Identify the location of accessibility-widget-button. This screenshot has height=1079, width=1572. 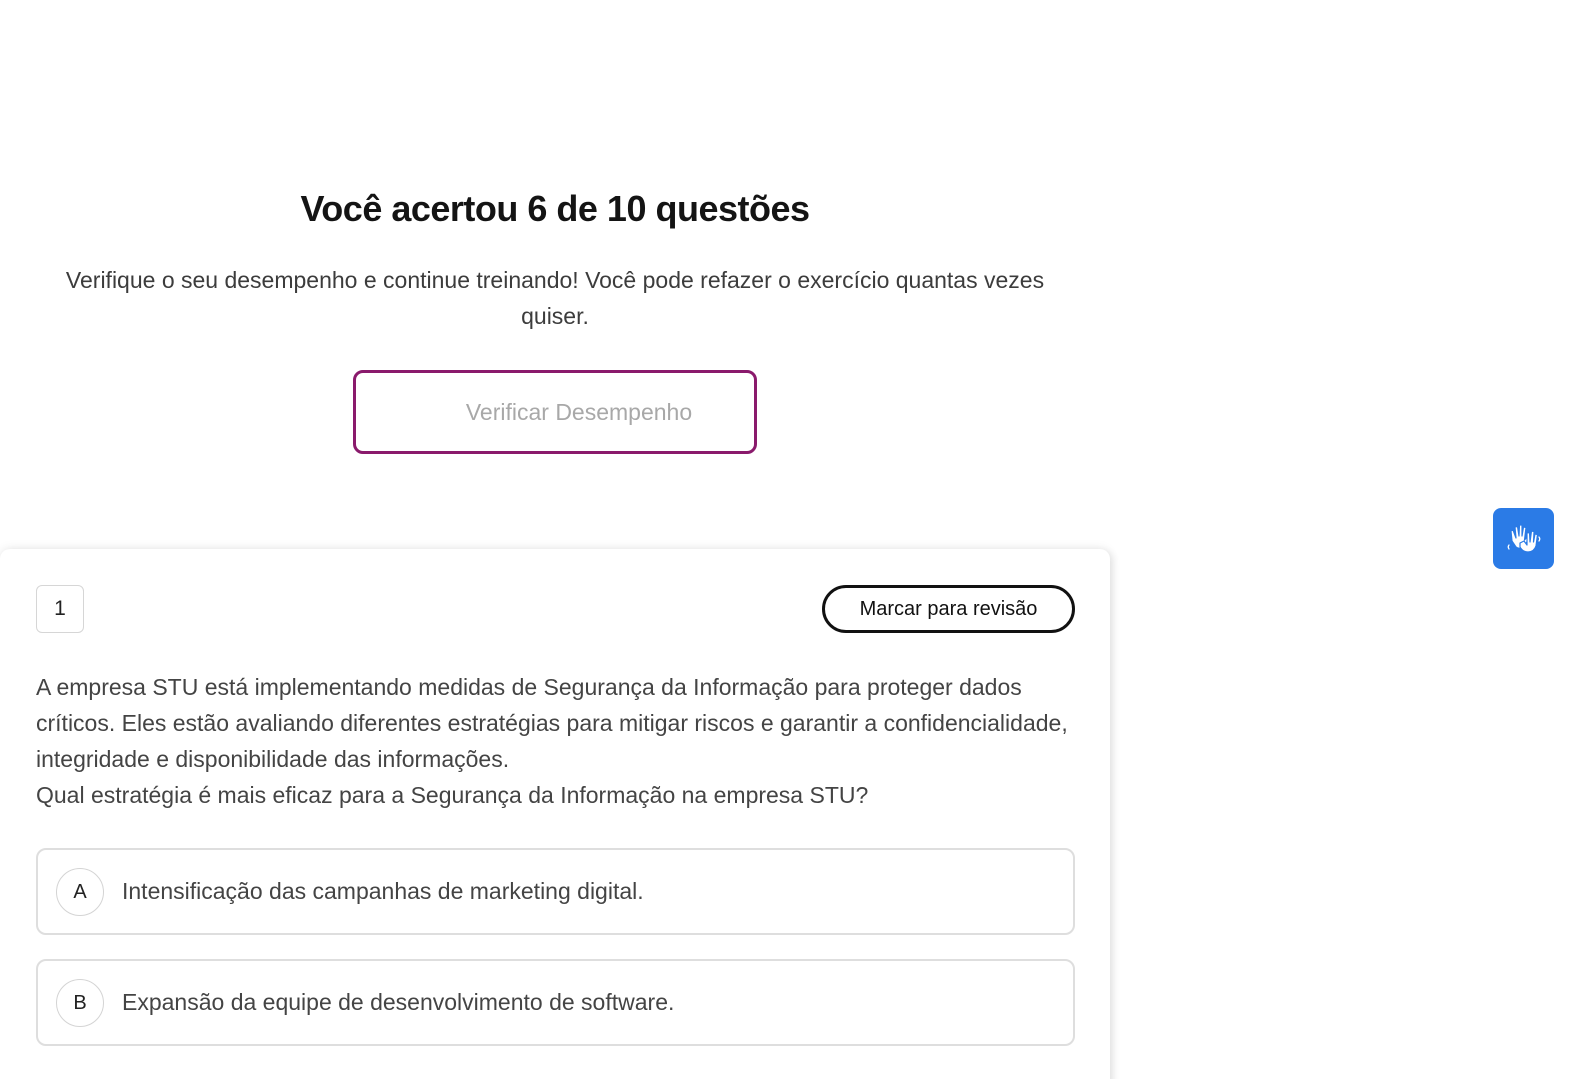
(1523, 538).